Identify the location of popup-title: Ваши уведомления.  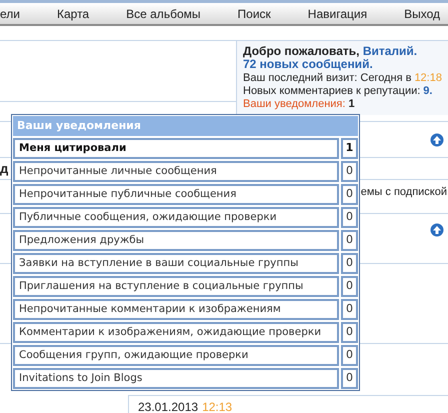
(185, 126).